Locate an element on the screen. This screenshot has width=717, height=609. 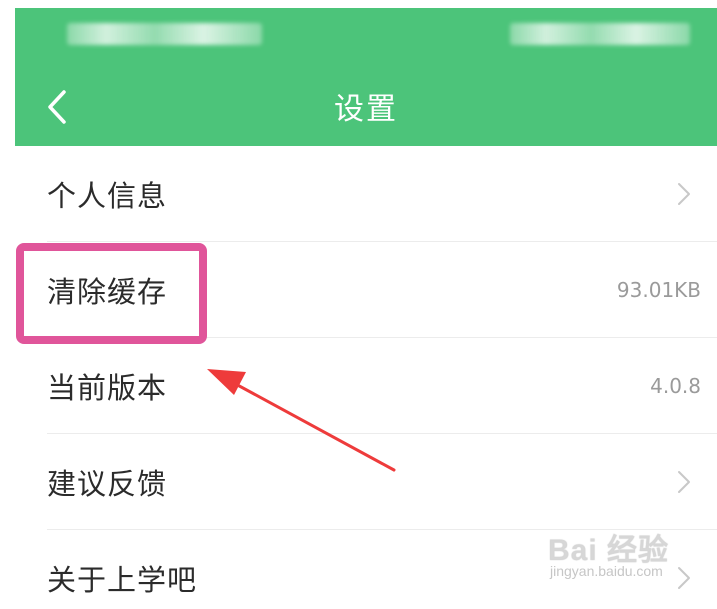
settings-item-about: 关于上学吧 is located at coordinates (366, 569).